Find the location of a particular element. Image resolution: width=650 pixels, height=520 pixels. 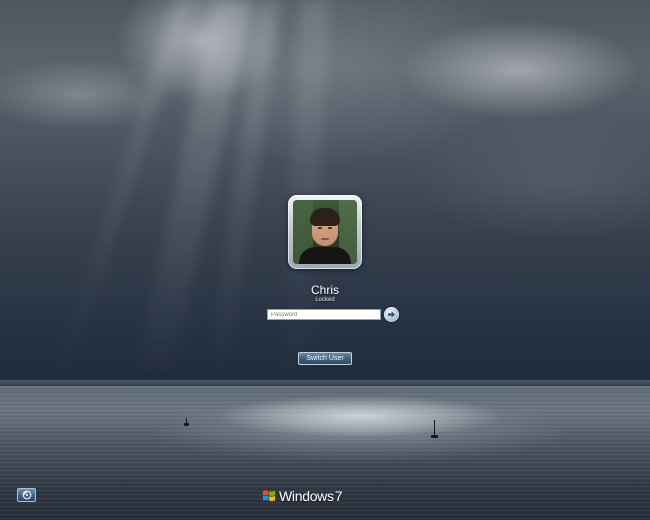

windows-brand: Windows 7 is located at coordinates (302, 496).